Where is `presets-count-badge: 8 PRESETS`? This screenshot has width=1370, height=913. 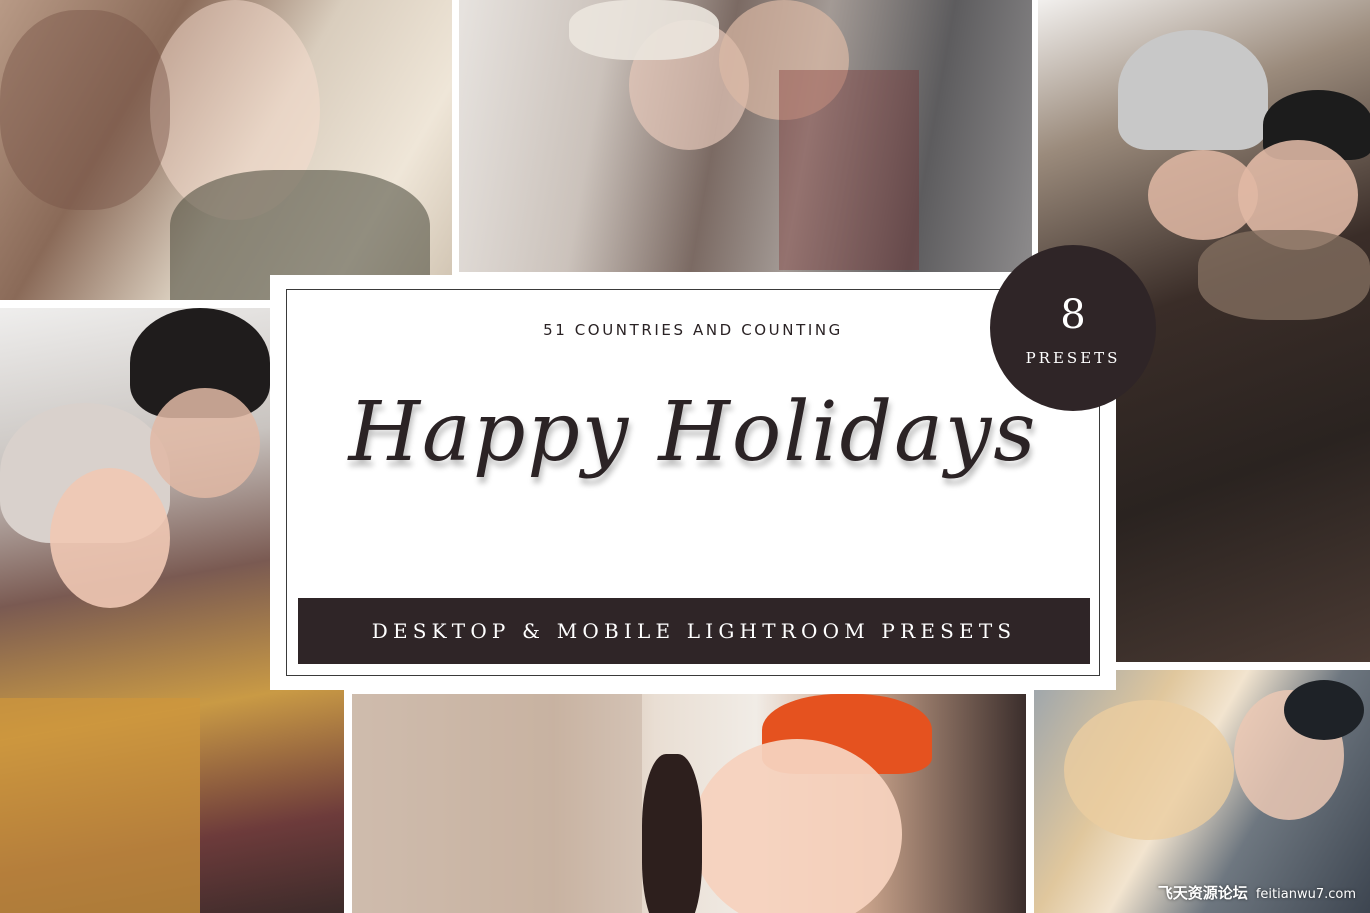 presets-count-badge: 8 PRESETS is located at coordinates (1073, 328).